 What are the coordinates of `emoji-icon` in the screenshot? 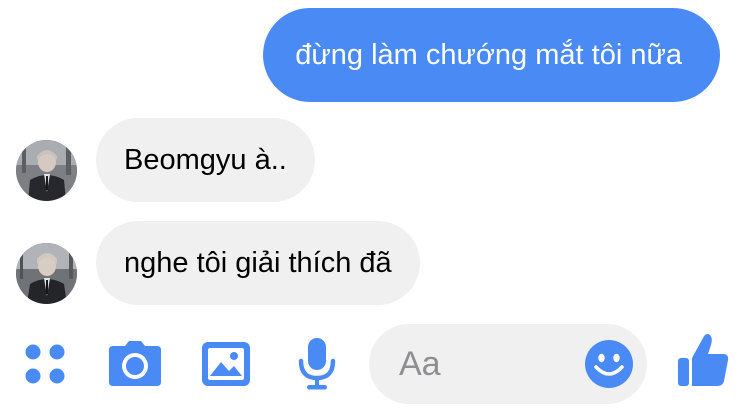 It's located at (609, 364).